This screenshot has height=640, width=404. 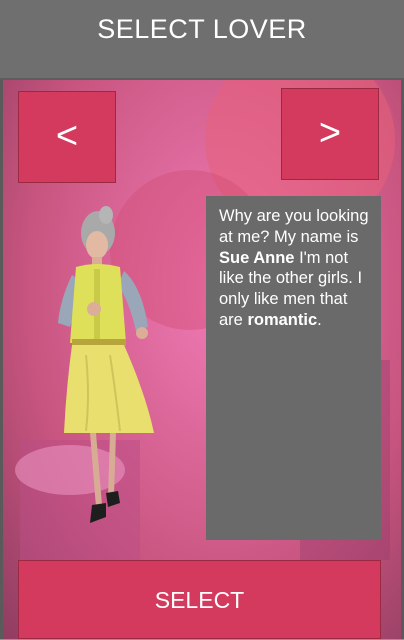 I want to click on next-lover-button: >, so click(x=330, y=134).